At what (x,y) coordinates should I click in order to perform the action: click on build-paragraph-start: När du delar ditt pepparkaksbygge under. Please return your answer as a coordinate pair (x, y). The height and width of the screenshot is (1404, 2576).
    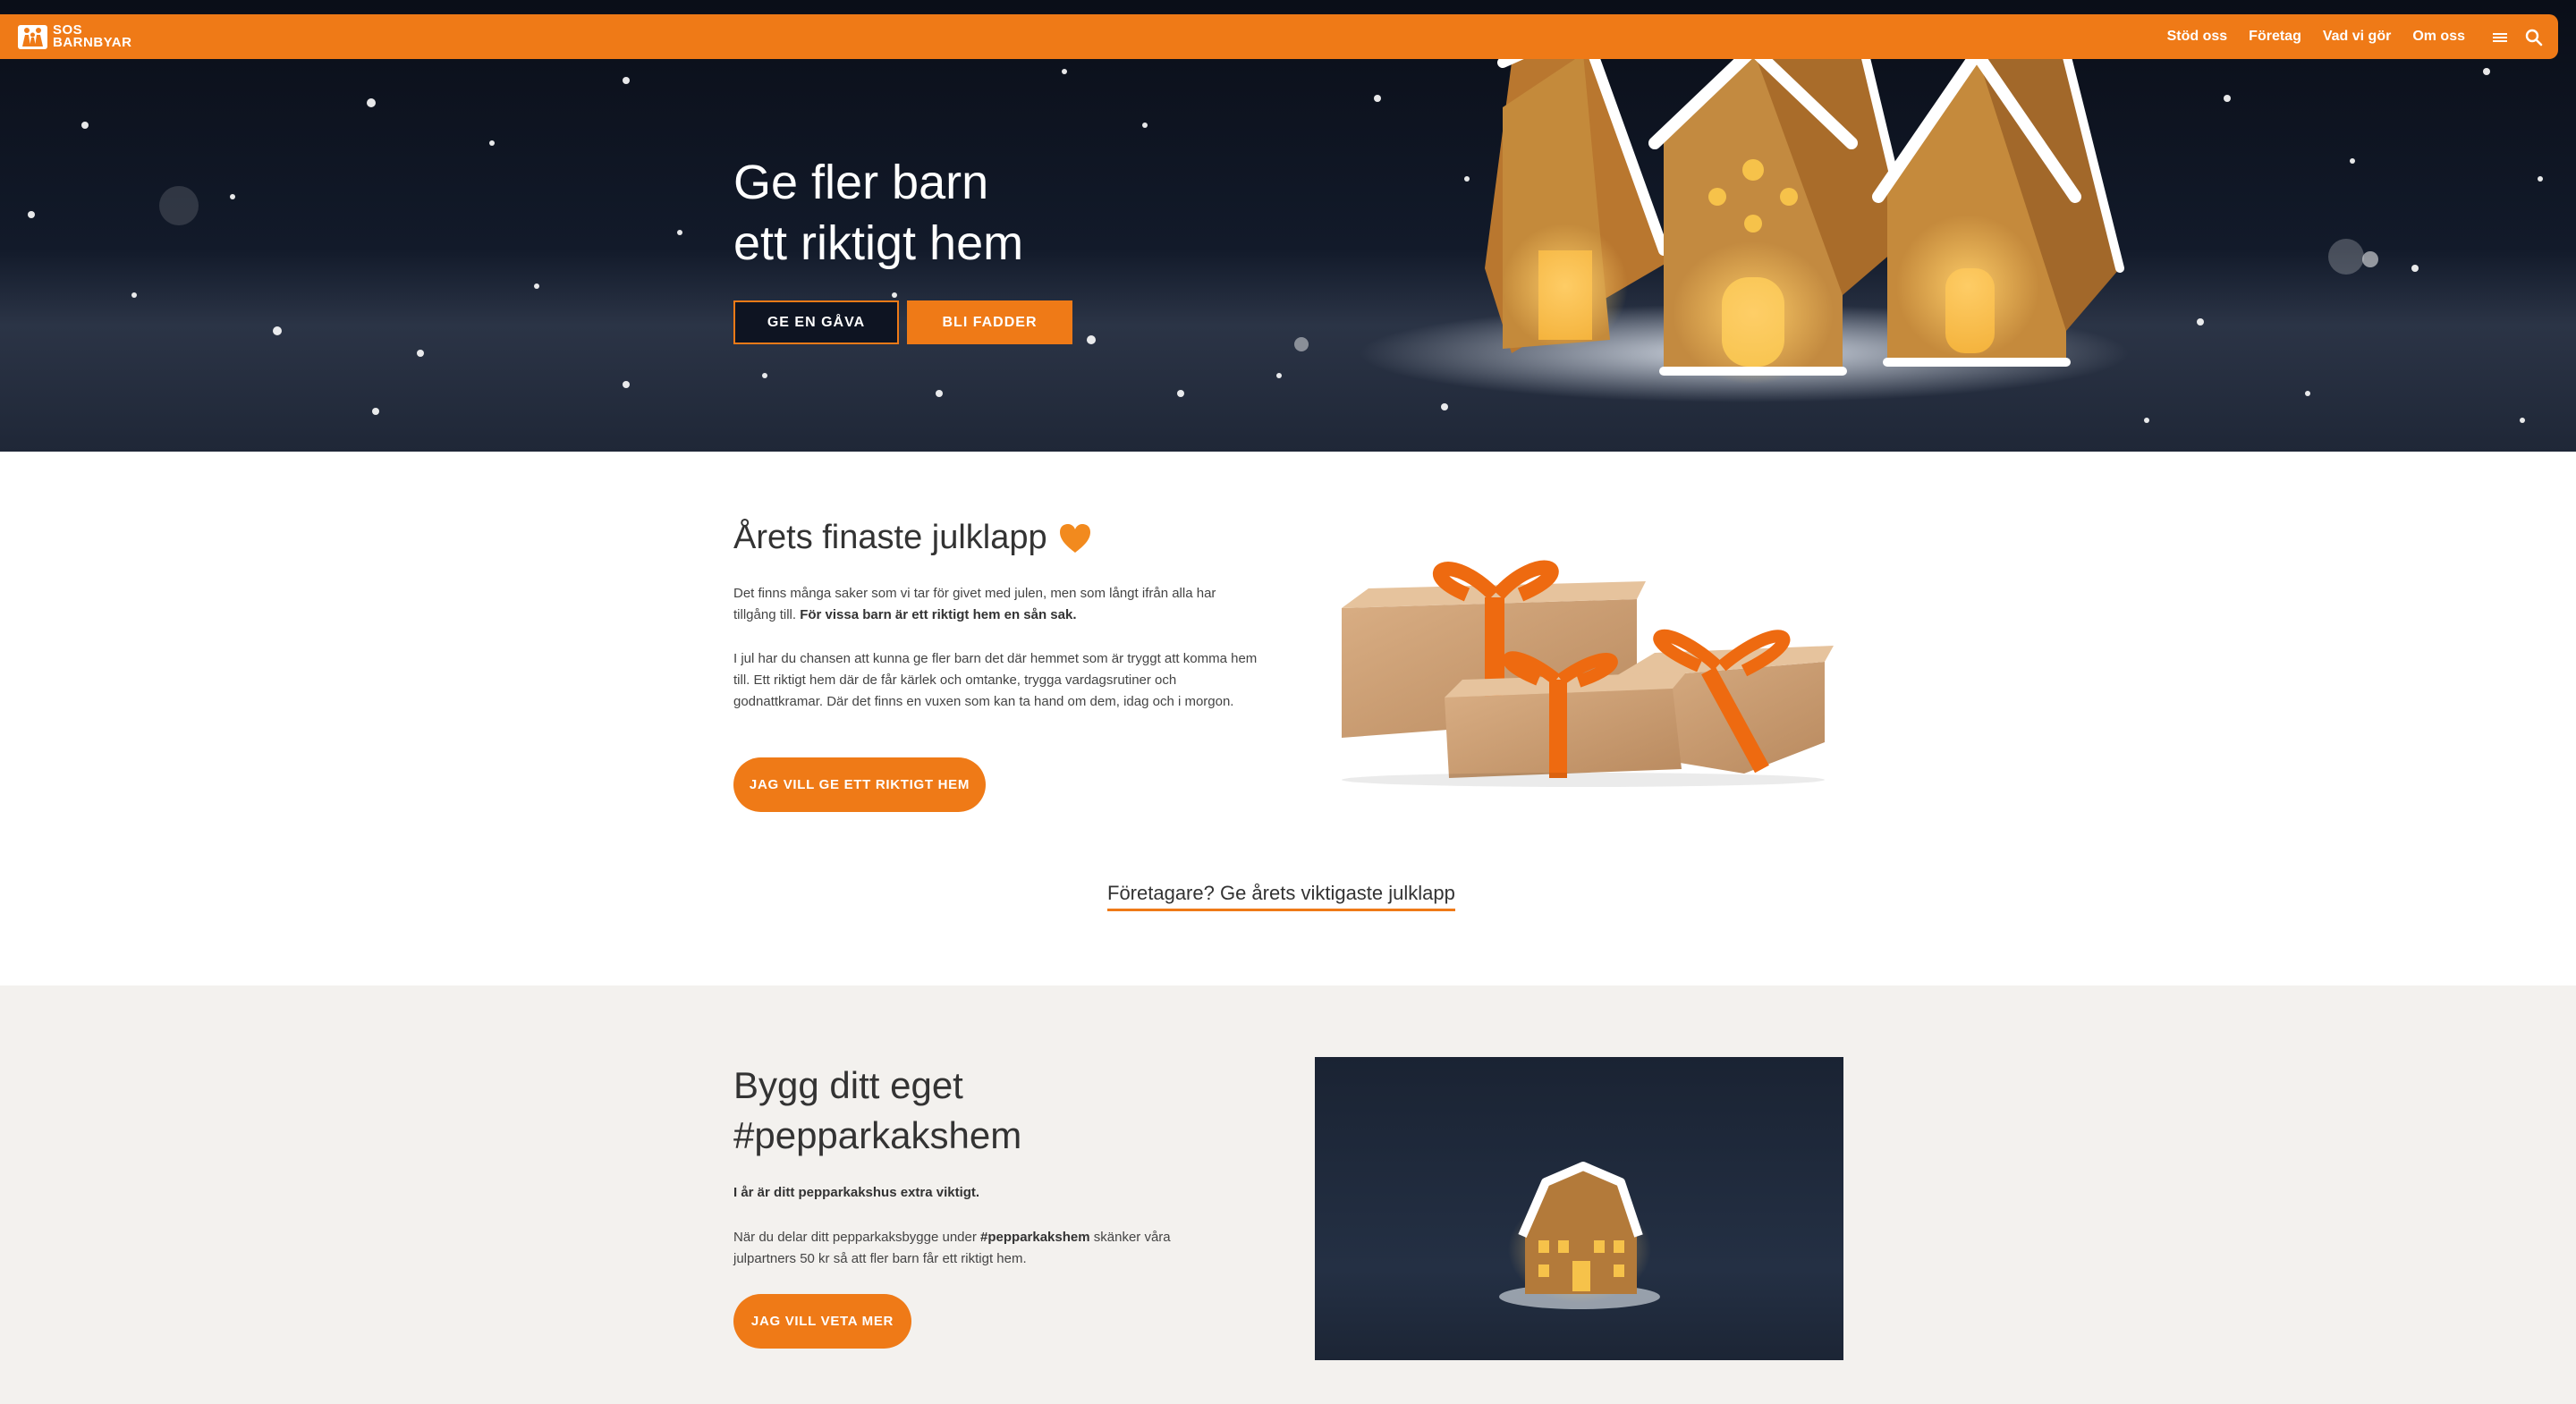
    Looking at the image, I should click on (857, 1238).